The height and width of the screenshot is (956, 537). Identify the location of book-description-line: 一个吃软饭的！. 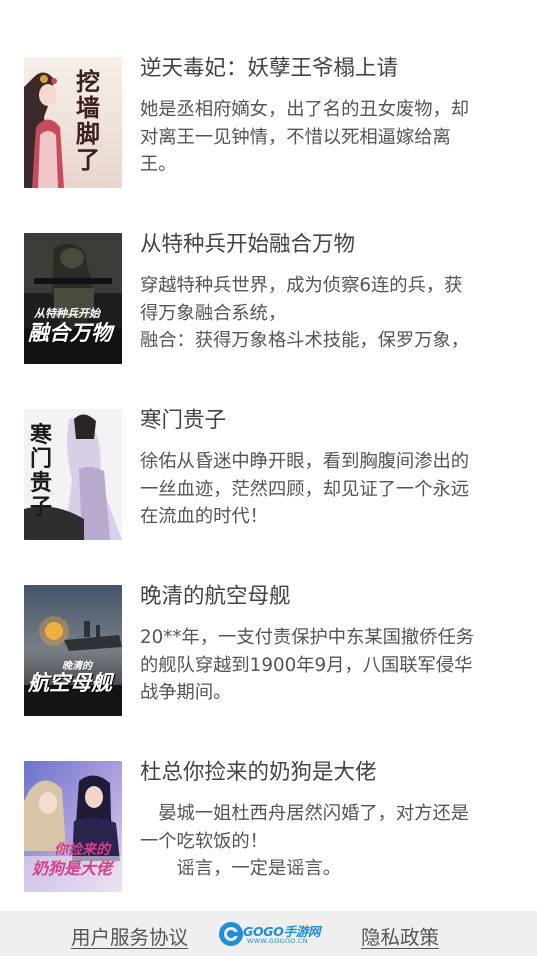
(204, 841).